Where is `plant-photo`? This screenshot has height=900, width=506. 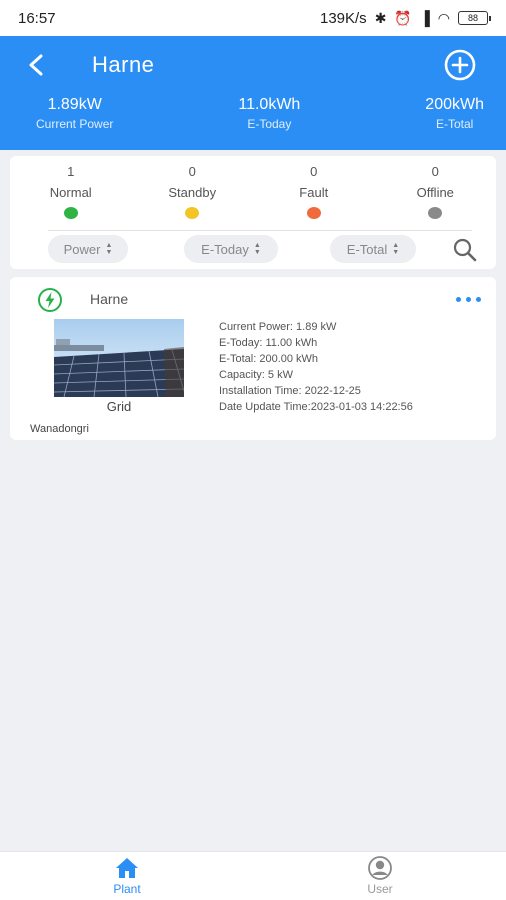 plant-photo is located at coordinates (119, 358).